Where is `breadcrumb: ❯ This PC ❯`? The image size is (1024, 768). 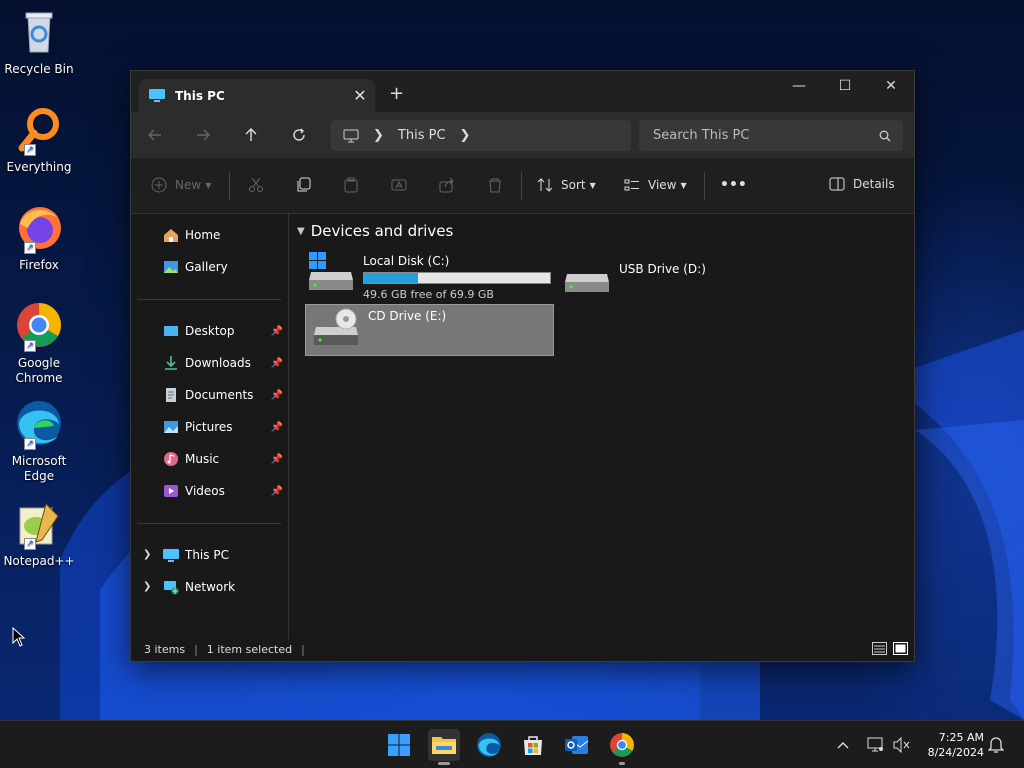 breadcrumb: ❯ This PC ❯ is located at coordinates (481, 135).